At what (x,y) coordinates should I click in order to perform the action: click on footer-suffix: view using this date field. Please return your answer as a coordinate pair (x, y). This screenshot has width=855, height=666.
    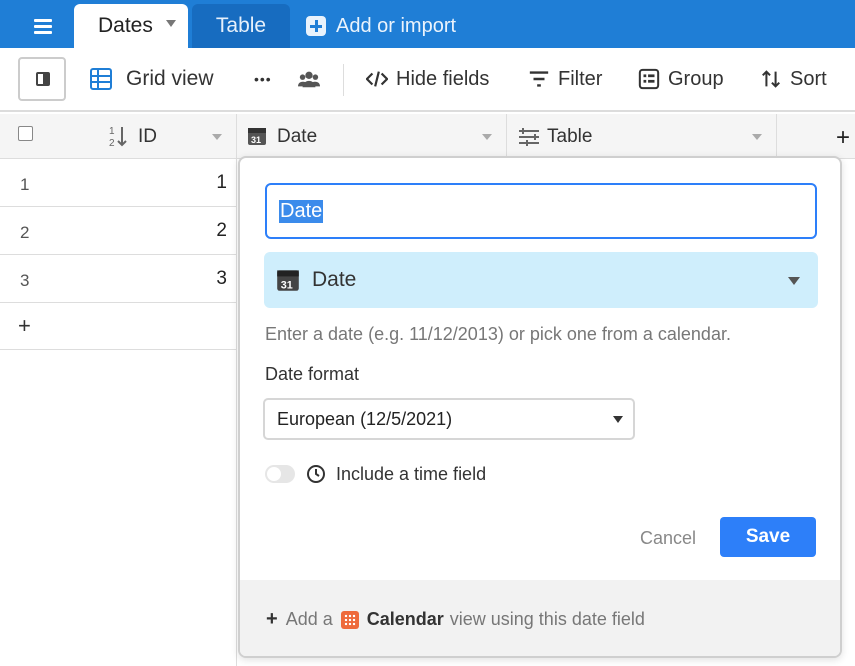
    Looking at the image, I should click on (547, 619).